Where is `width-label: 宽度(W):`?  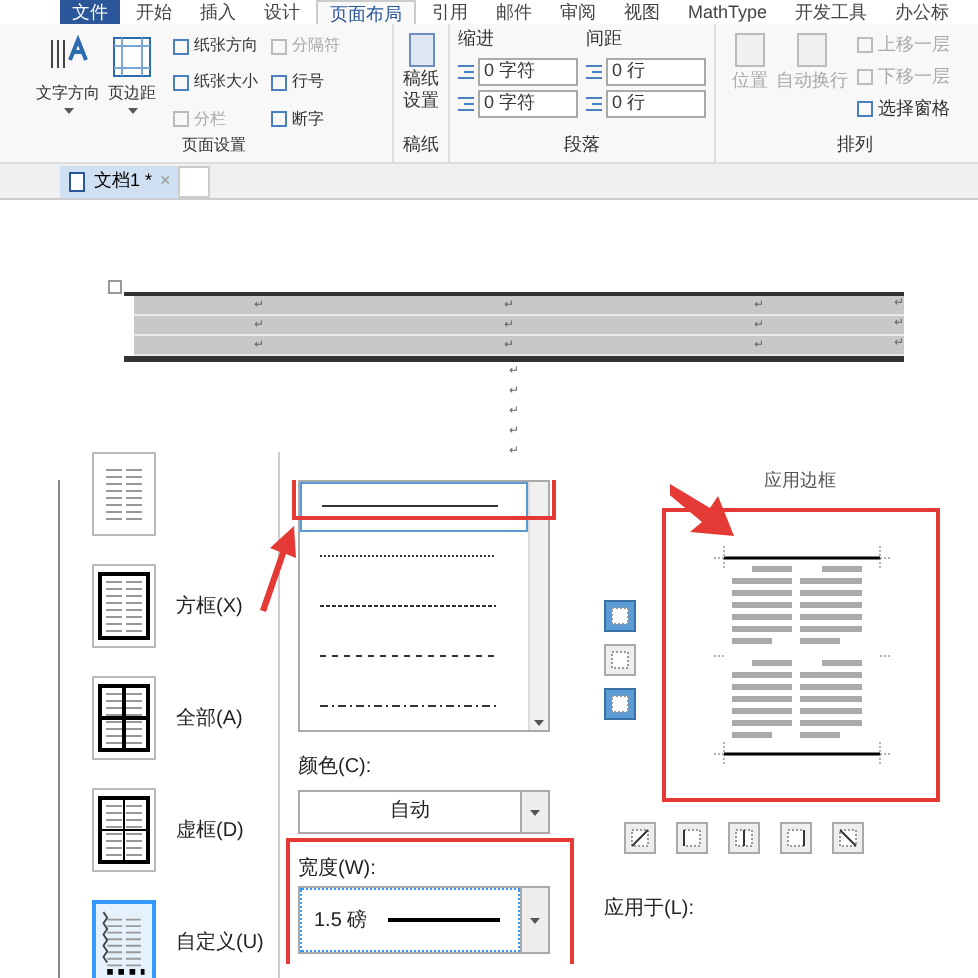
width-label: 宽度(W): is located at coordinates (338, 869).